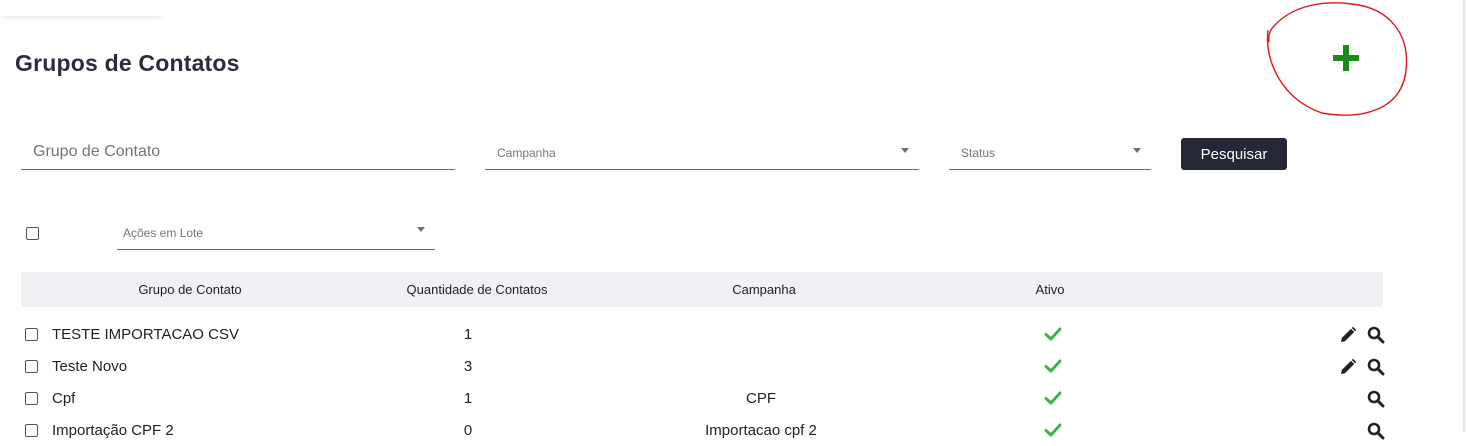  I want to click on search-button: Pesquisar, so click(1234, 154).